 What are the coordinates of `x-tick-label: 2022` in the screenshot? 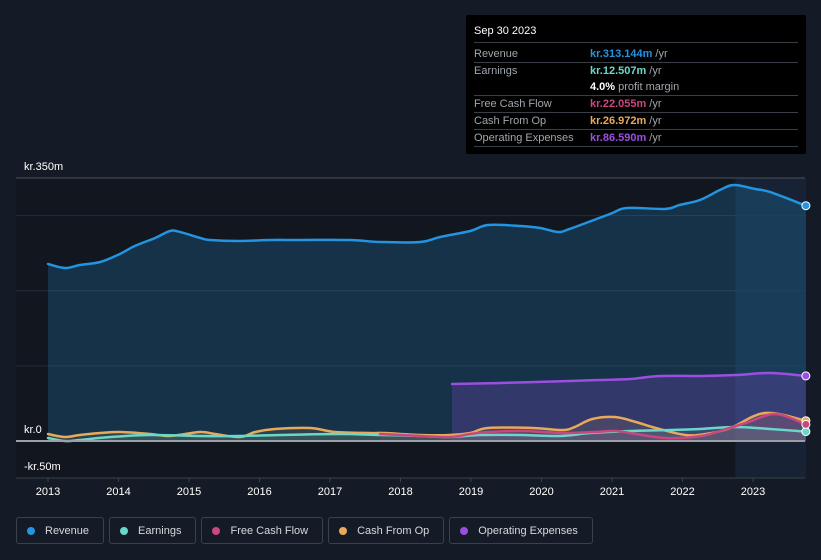 It's located at (682, 492).